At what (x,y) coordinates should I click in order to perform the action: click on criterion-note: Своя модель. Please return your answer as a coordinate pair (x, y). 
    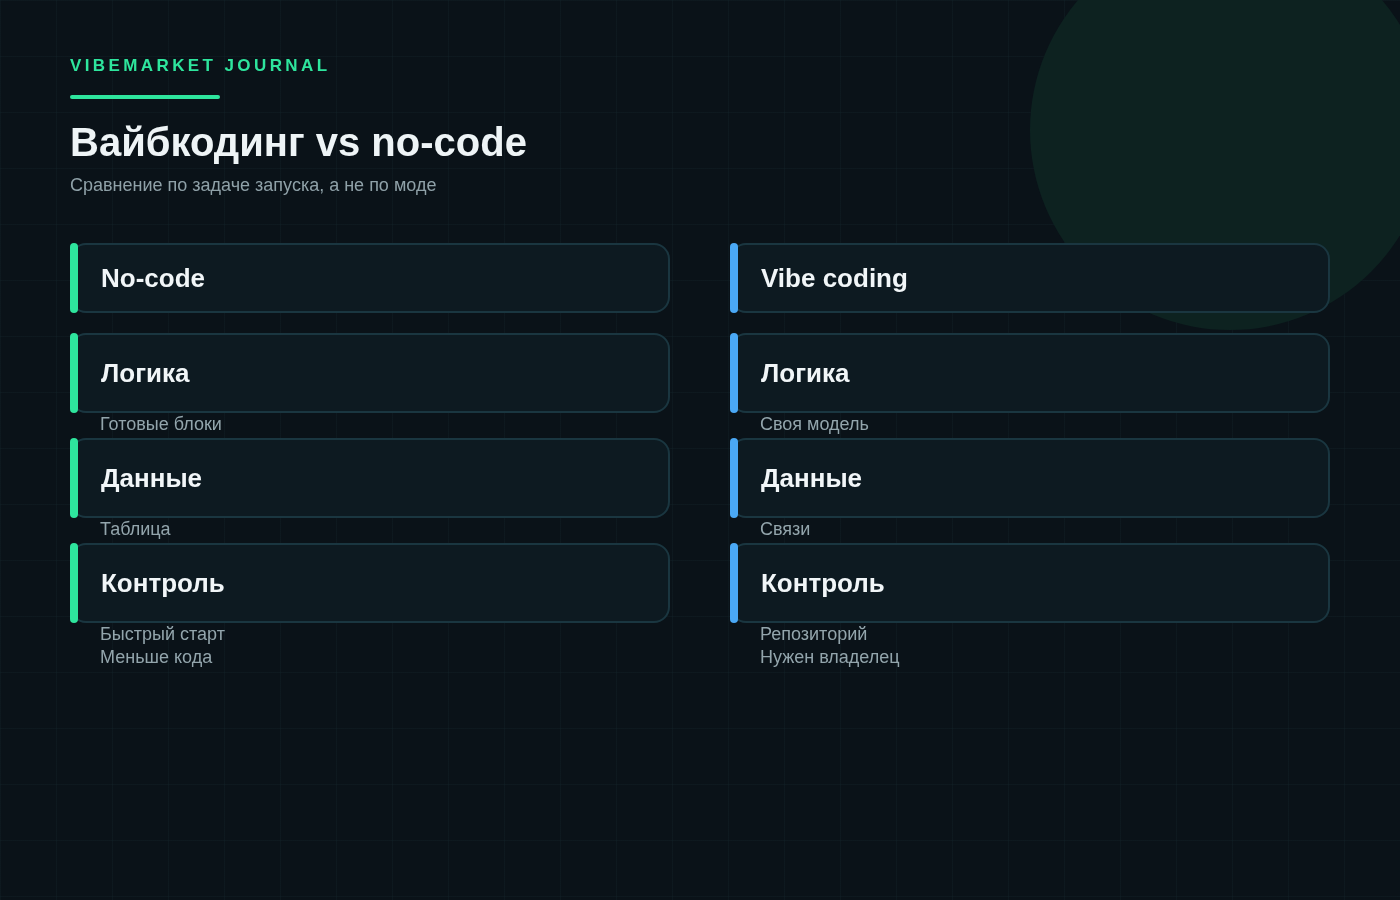
    Looking at the image, I should click on (814, 424).